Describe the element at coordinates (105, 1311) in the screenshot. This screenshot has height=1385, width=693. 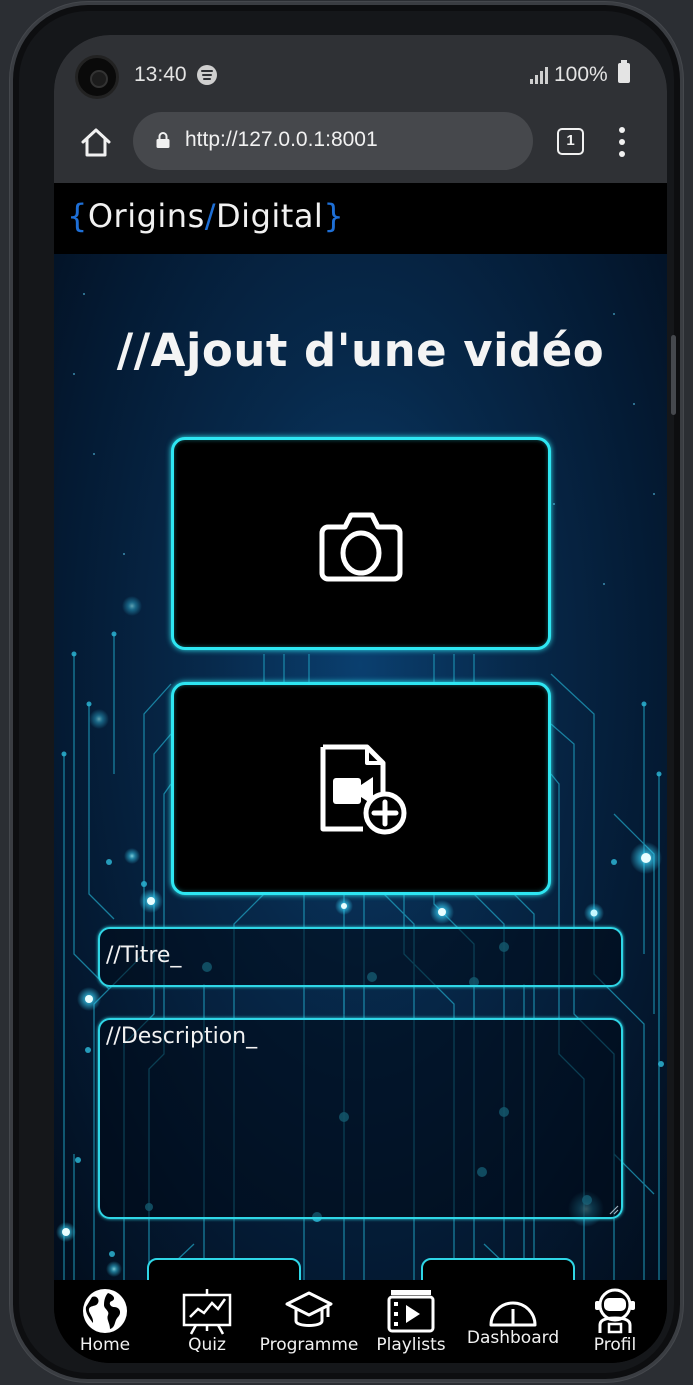
I see `globe-icon` at that location.